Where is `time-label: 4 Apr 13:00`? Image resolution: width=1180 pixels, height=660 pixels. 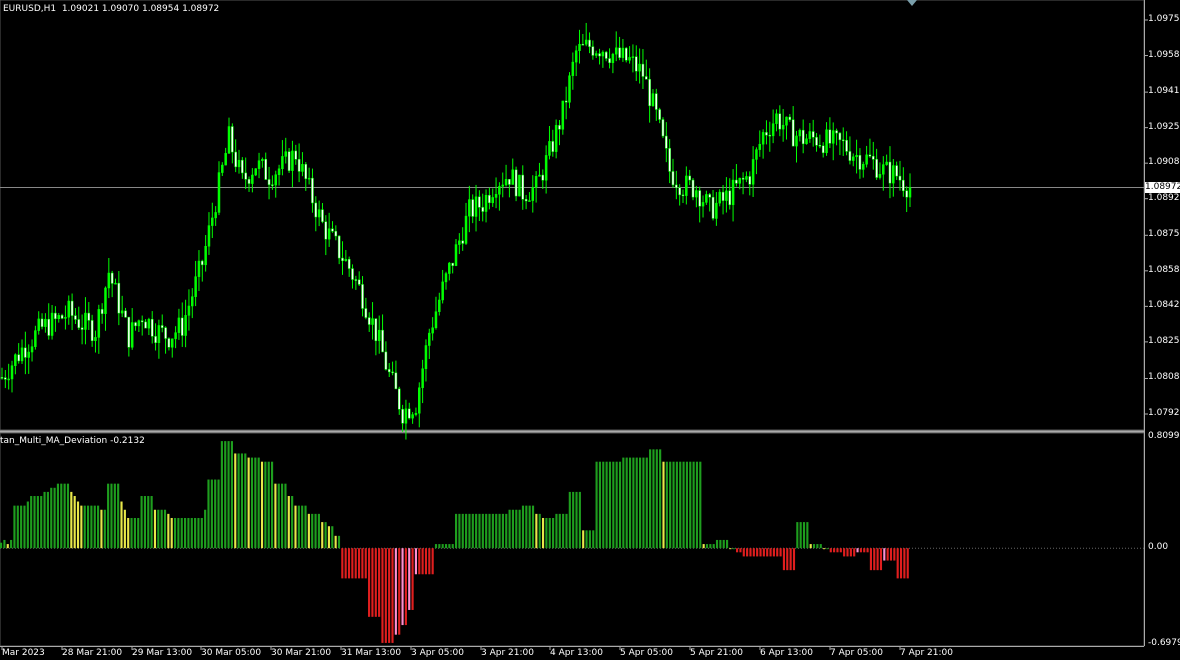
time-label: 4 Apr 13:00 is located at coordinates (576, 653).